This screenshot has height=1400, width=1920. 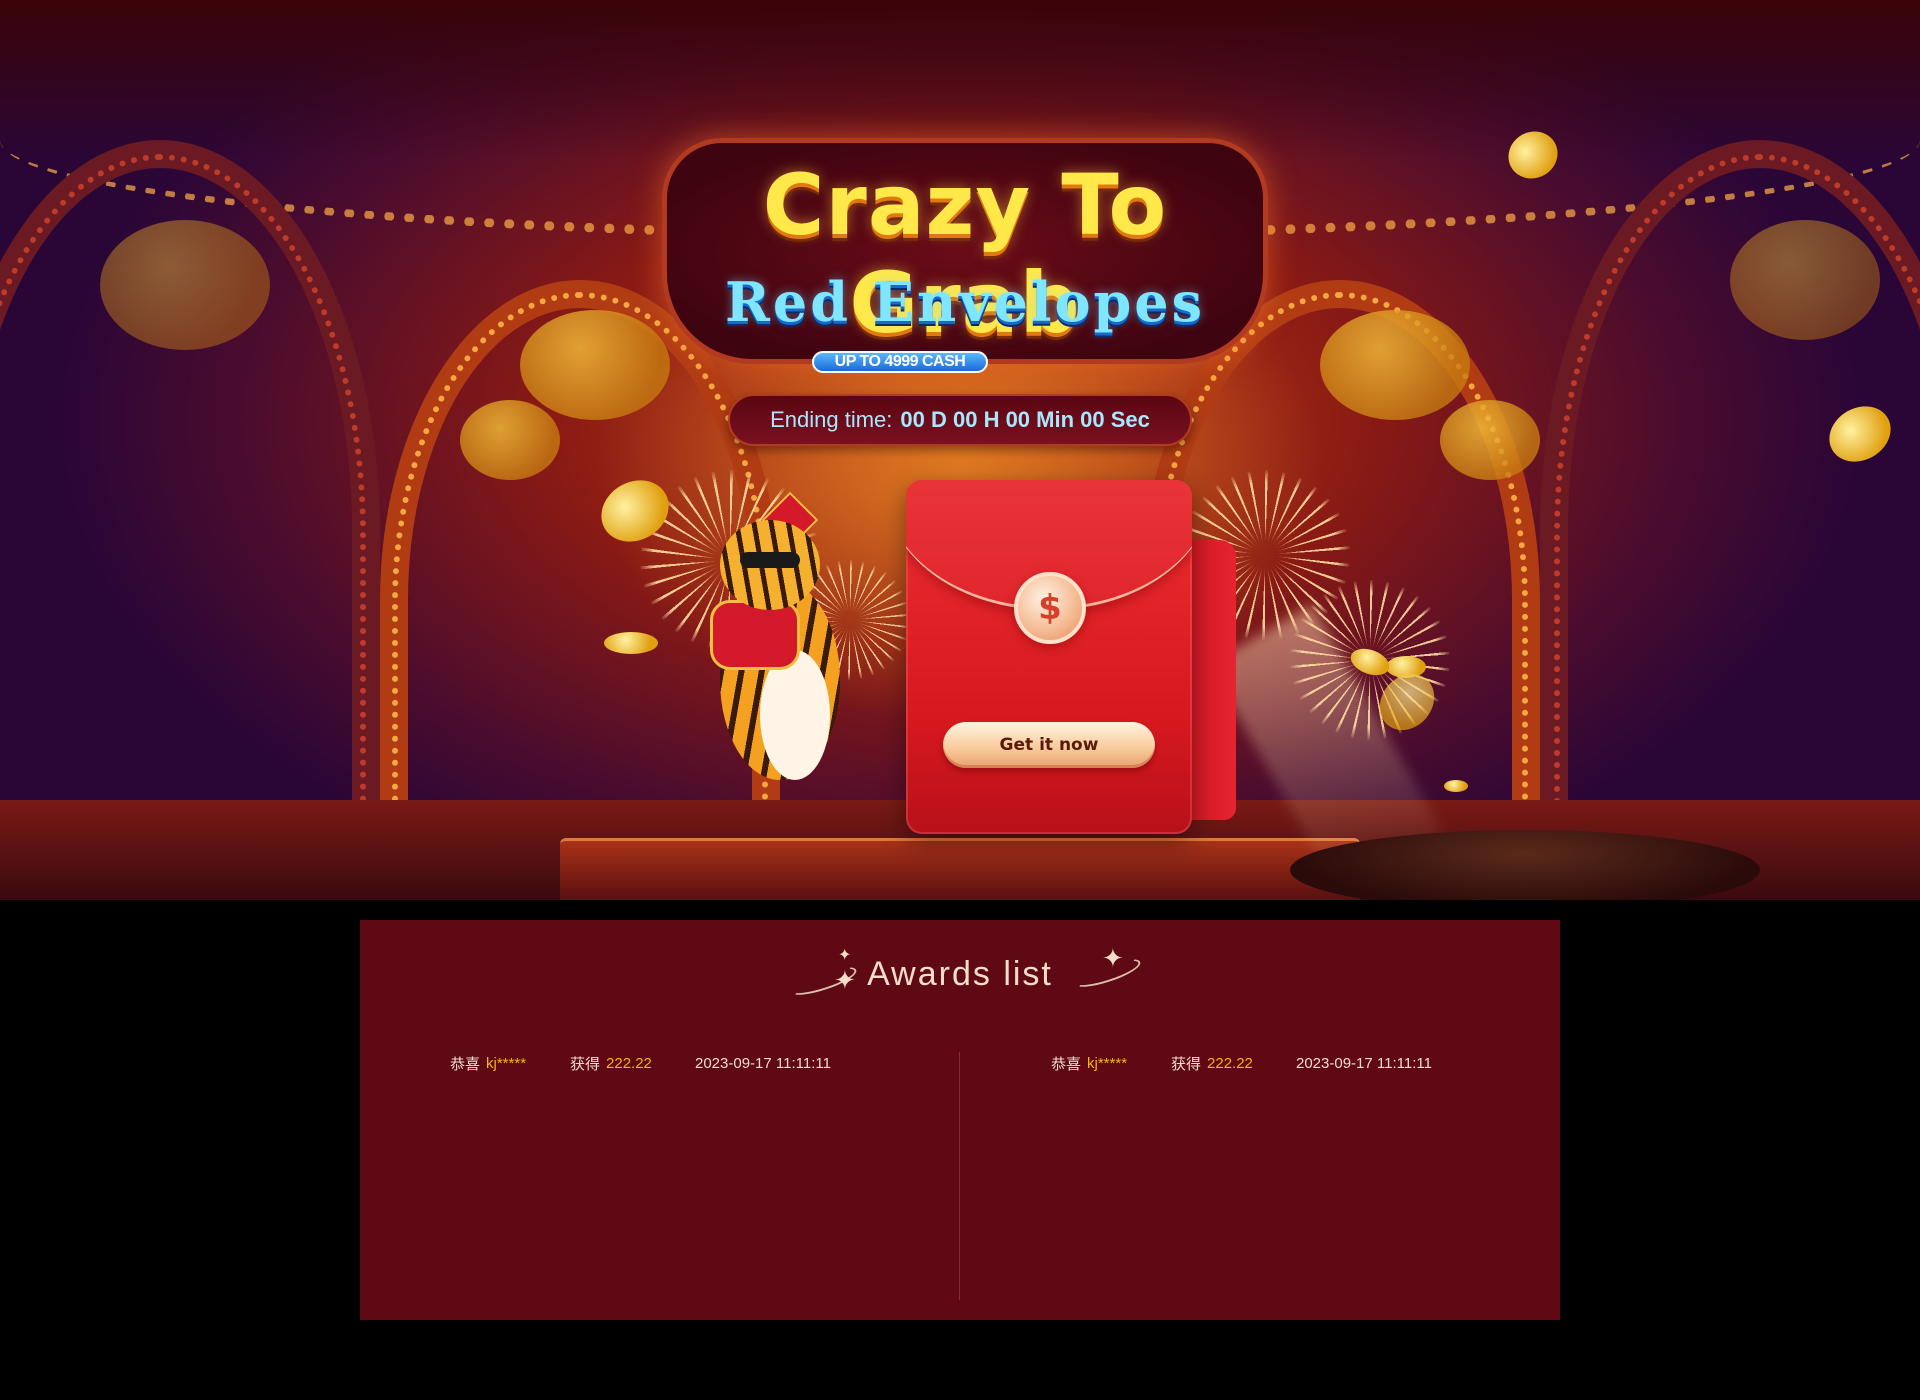 What do you see at coordinates (1050, 608) in the screenshot?
I see `dollar-seal-icon: $` at bounding box center [1050, 608].